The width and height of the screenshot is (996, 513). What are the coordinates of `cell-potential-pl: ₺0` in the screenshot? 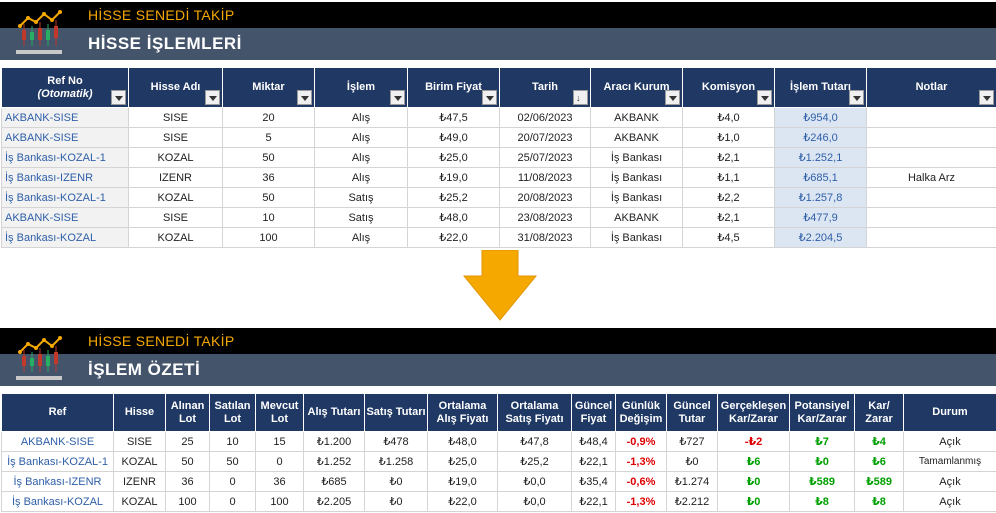 It's located at (822, 461).